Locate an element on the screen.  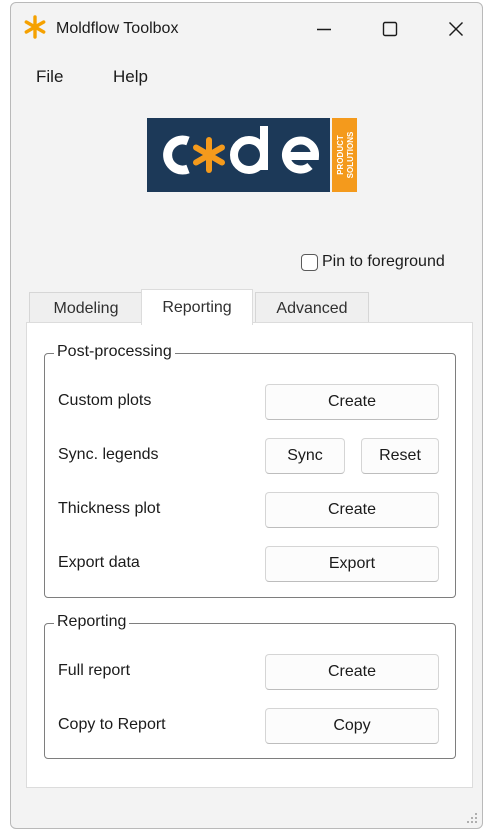
tab-advanced: Advanced is located at coordinates (312, 308).